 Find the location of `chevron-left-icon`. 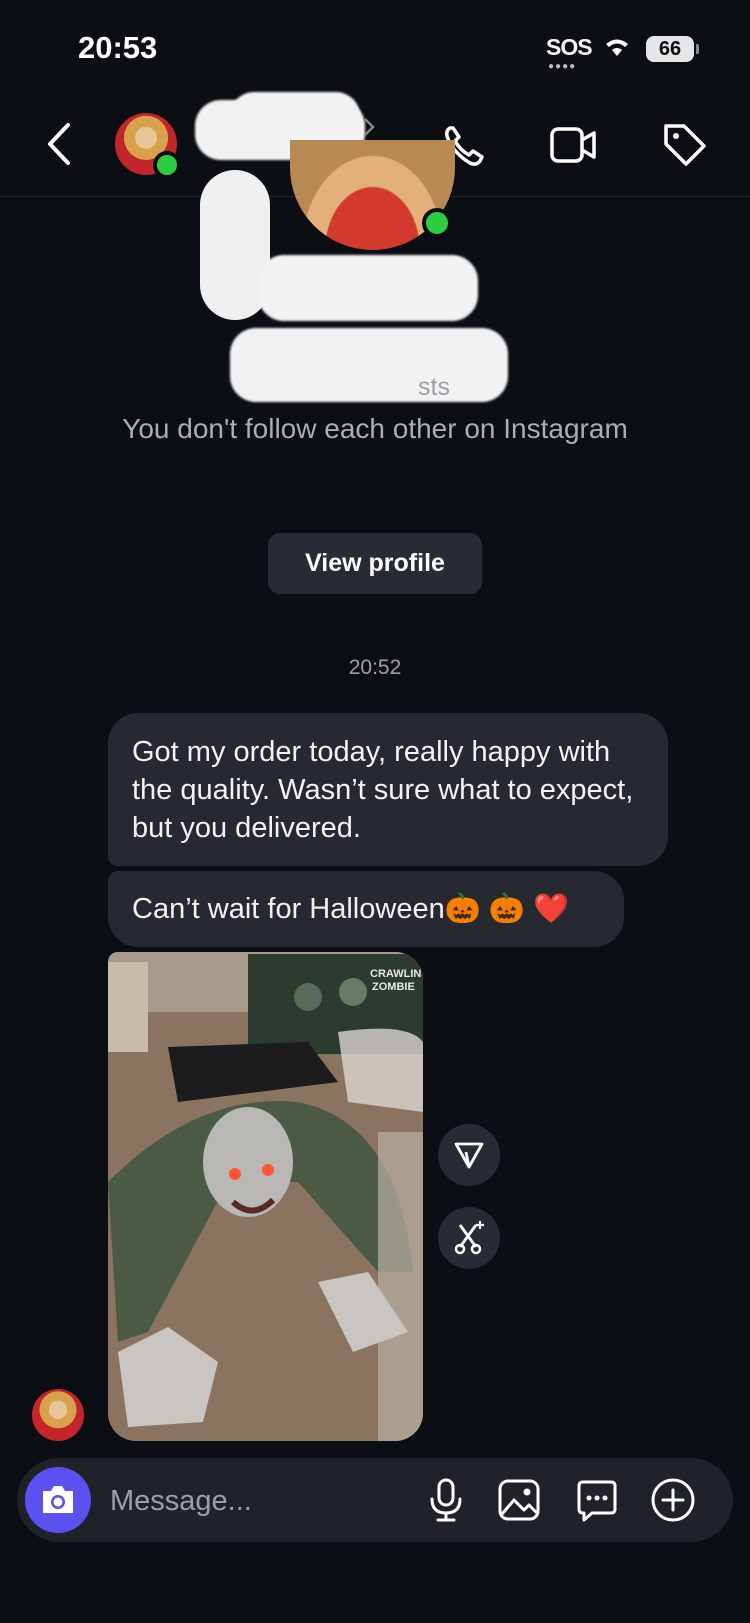

chevron-left-icon is located at coordinates (59, 144).